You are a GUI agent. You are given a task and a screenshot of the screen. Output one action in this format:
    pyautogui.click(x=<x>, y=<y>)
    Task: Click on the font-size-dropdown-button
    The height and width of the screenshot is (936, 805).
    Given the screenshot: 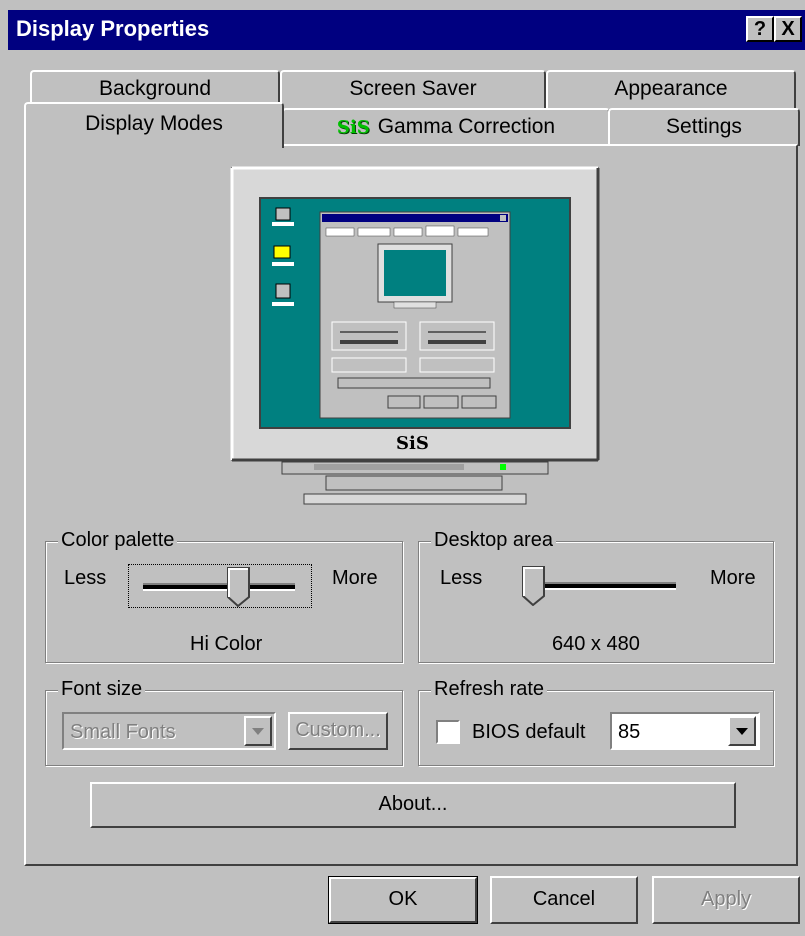 What is the action you would take?
    pyautogui.click(x=258, y=731)
    